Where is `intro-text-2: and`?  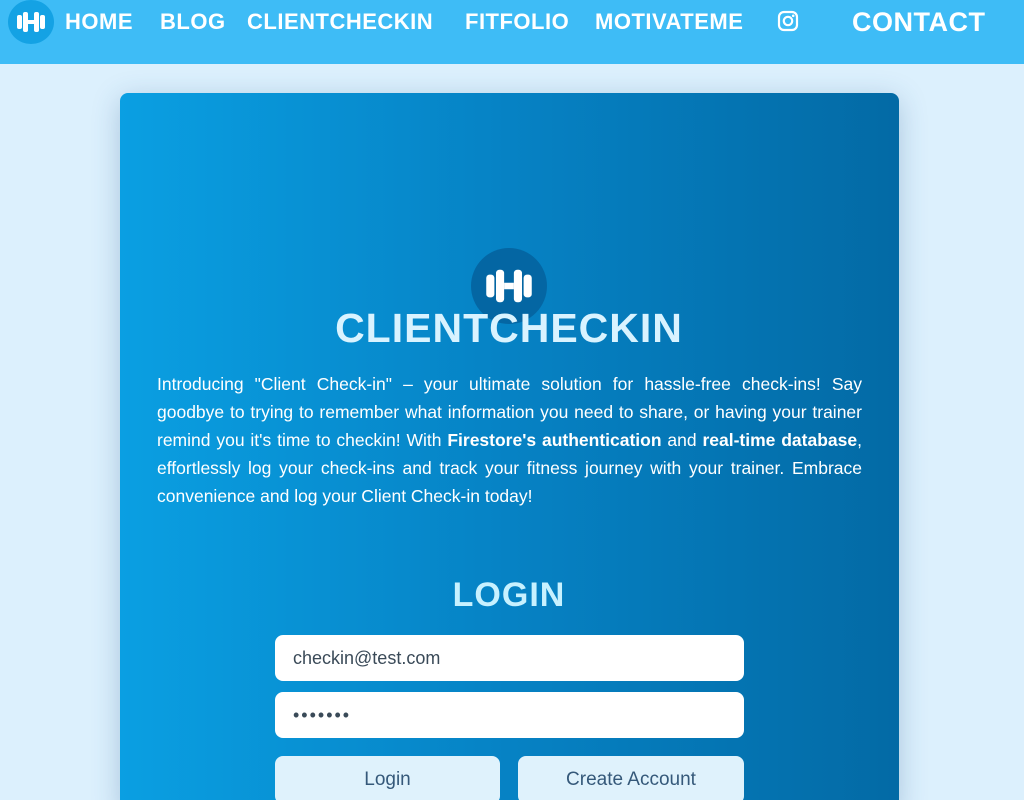 intro-text-2: and is located at coordinates (682, 440).